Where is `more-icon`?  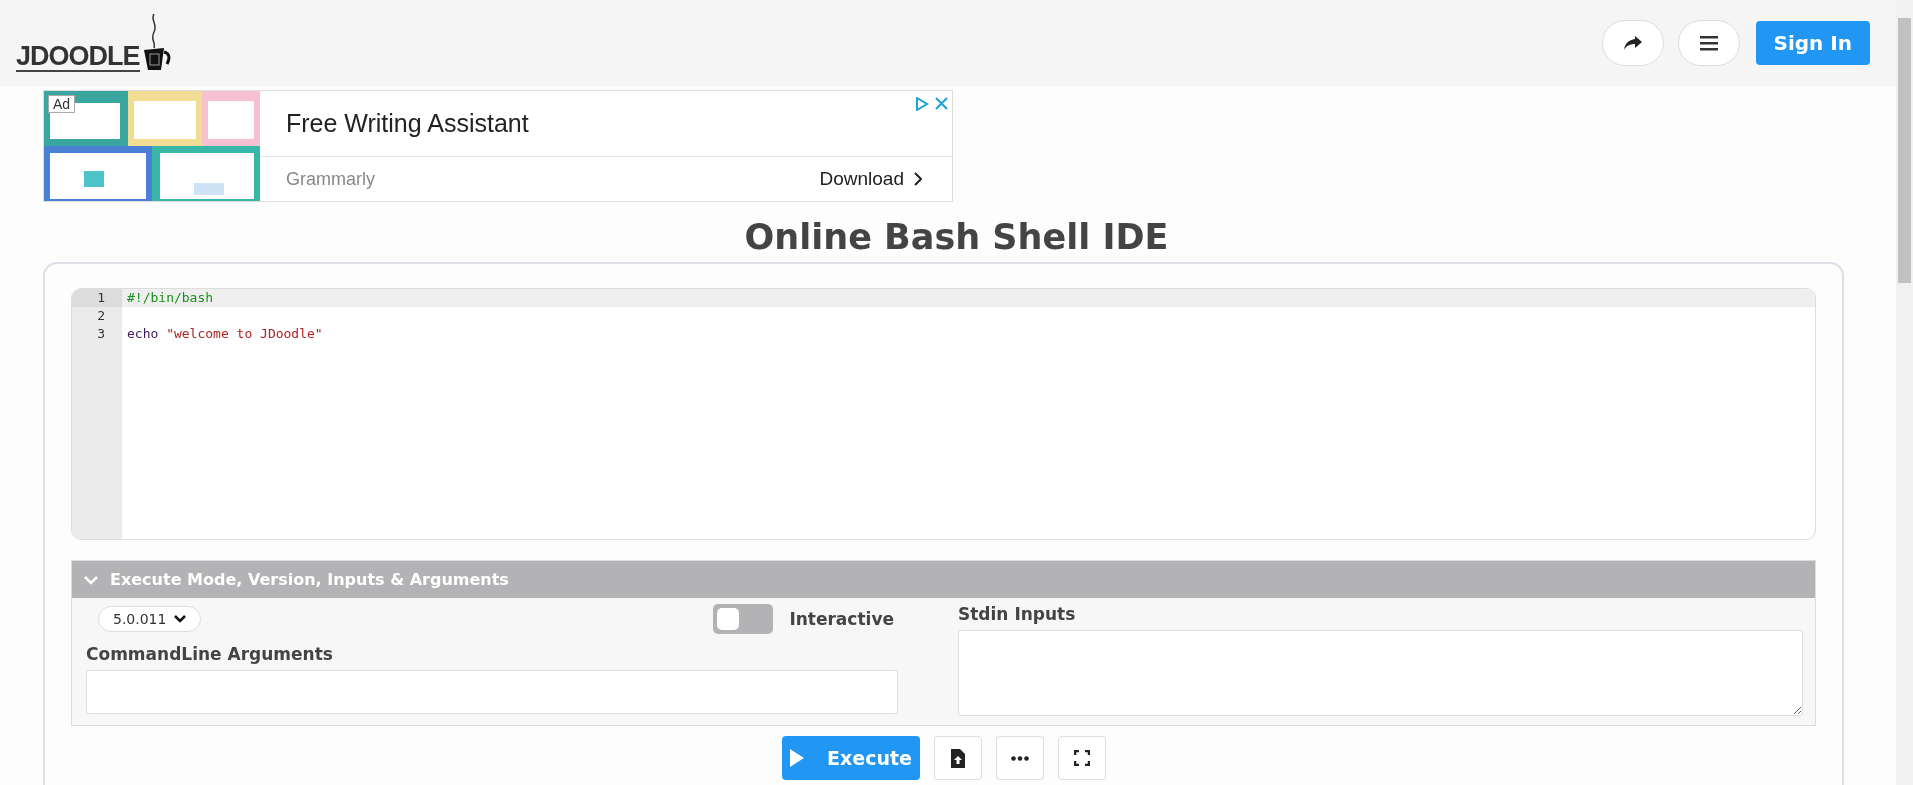 more-icon is located at coordinates (1019, 758).